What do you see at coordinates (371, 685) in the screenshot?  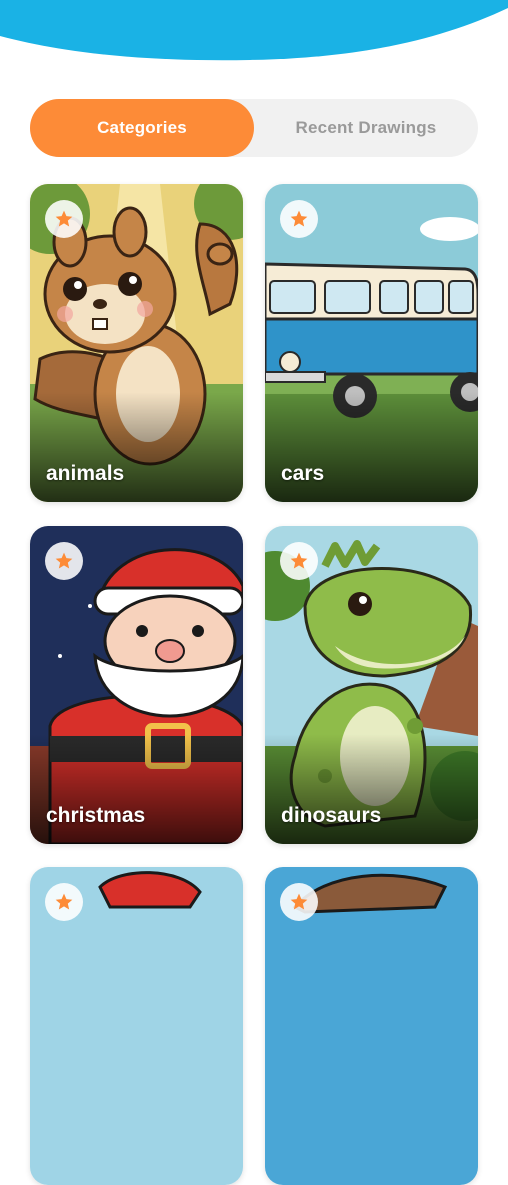 I see `category-card-dinosaurs: dinosaurs` at bounding box center [371, 685].